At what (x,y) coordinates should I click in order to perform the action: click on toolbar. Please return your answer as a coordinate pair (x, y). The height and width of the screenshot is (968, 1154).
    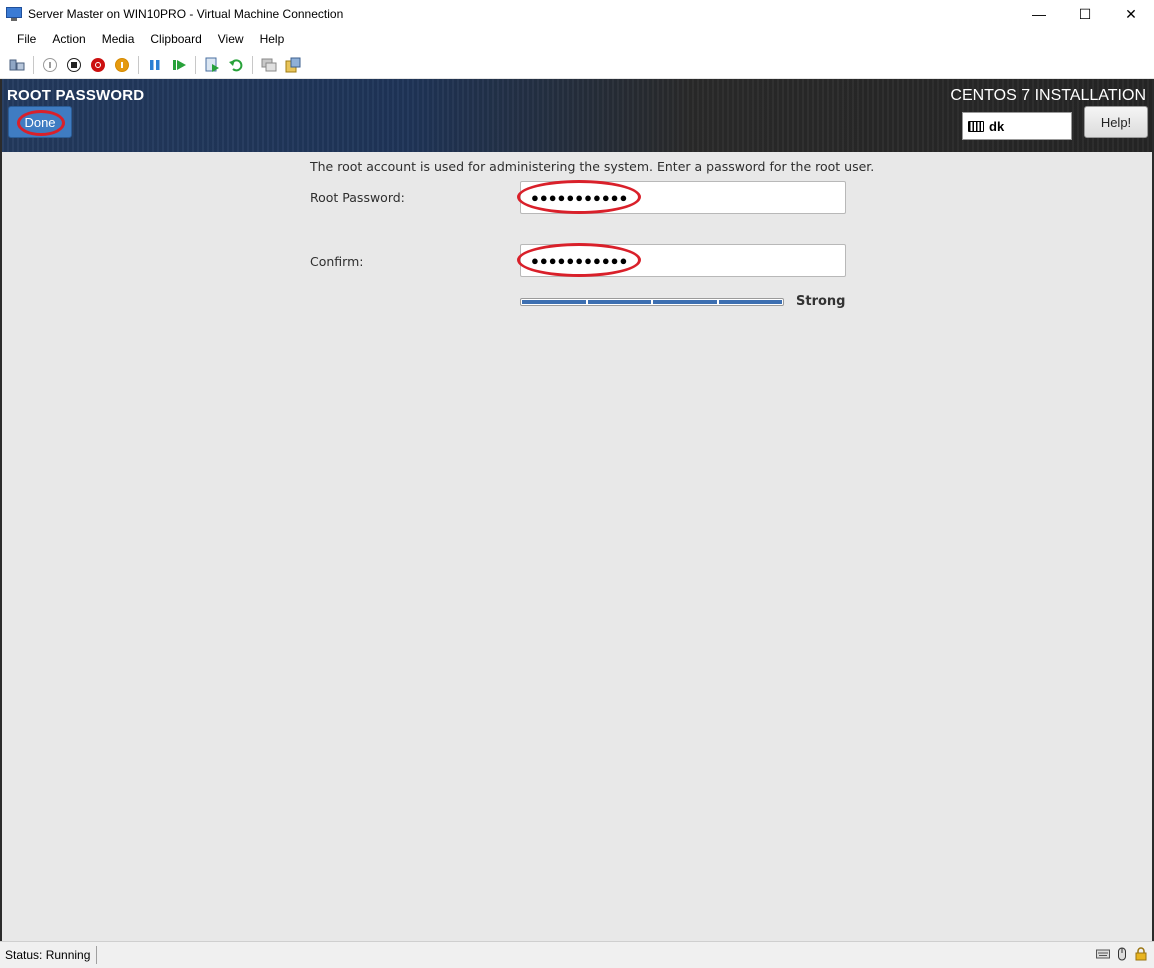
    Looking at the image, I should click on (577, 65).